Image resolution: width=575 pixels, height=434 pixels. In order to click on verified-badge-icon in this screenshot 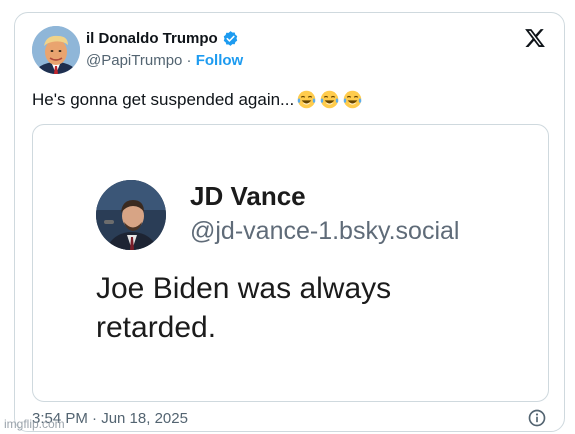, I will do `click(230, 38)`.